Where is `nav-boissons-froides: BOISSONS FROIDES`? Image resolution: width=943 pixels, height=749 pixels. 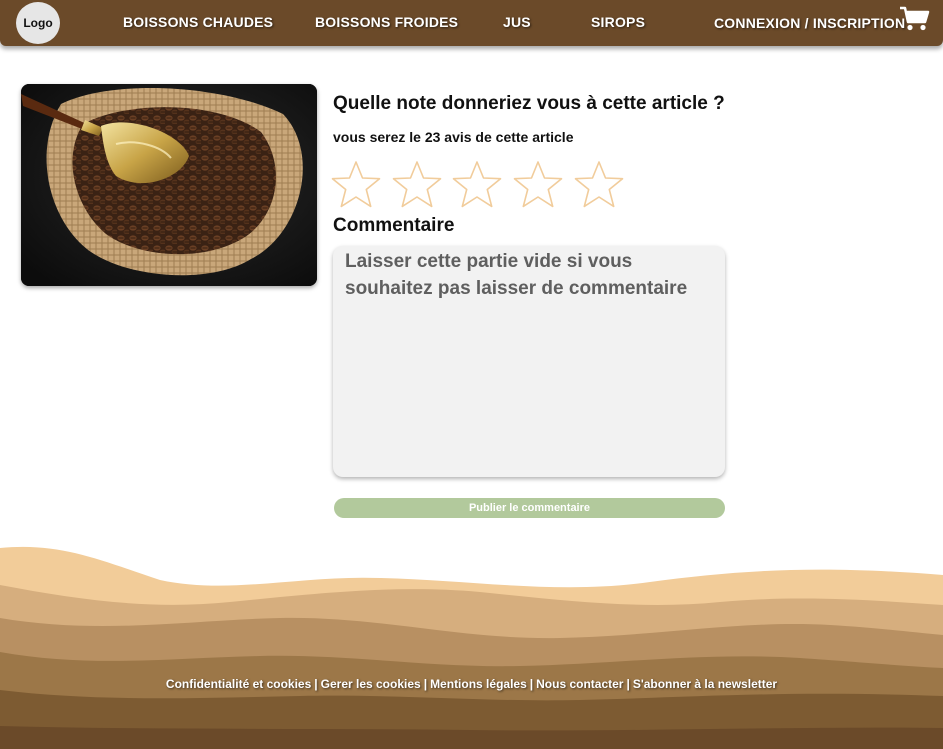
nav-boissons-froides: BOISSONS FROIDES is located at coordinates (386, 22).